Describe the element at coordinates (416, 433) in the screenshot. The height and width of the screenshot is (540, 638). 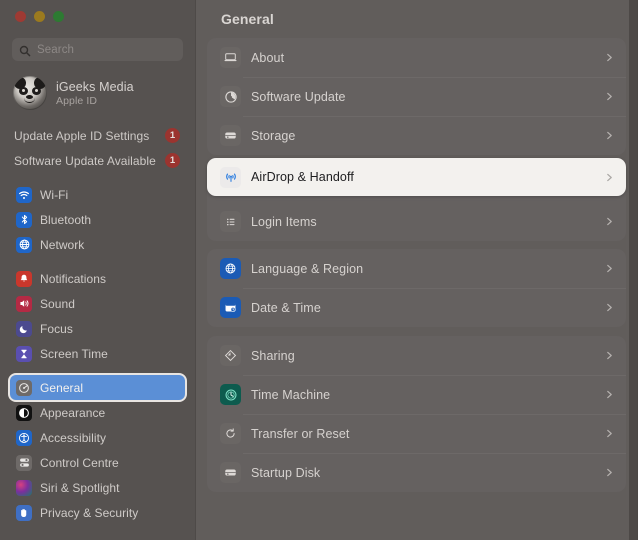
I see `settings-row-transfer-or-reset: Transfer or Reset` at that location.